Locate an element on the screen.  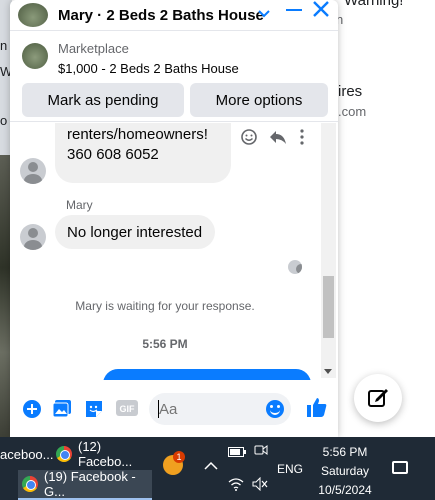
listing-thumbnail is located at coordinates (35, 56).